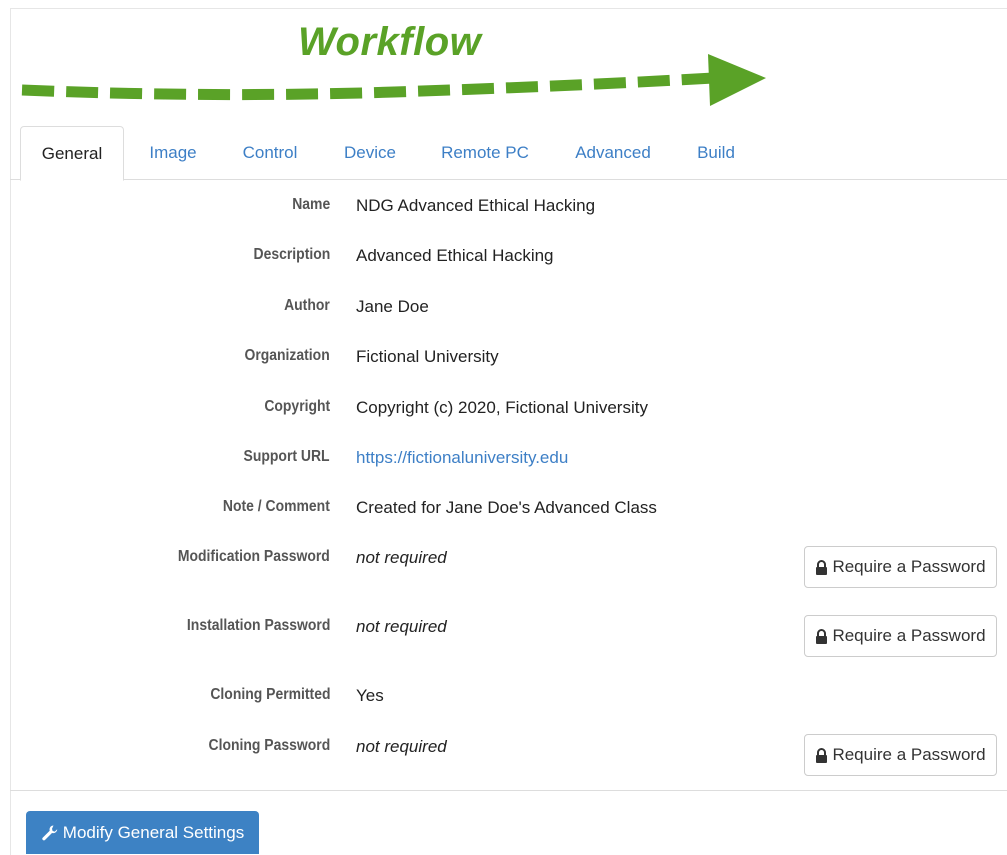 The image size is (1007, 855). What do you see at coordinates (276, 506) in the screenshot?
I see `note-label: Note / Comment` at bounding box center [276, 506].